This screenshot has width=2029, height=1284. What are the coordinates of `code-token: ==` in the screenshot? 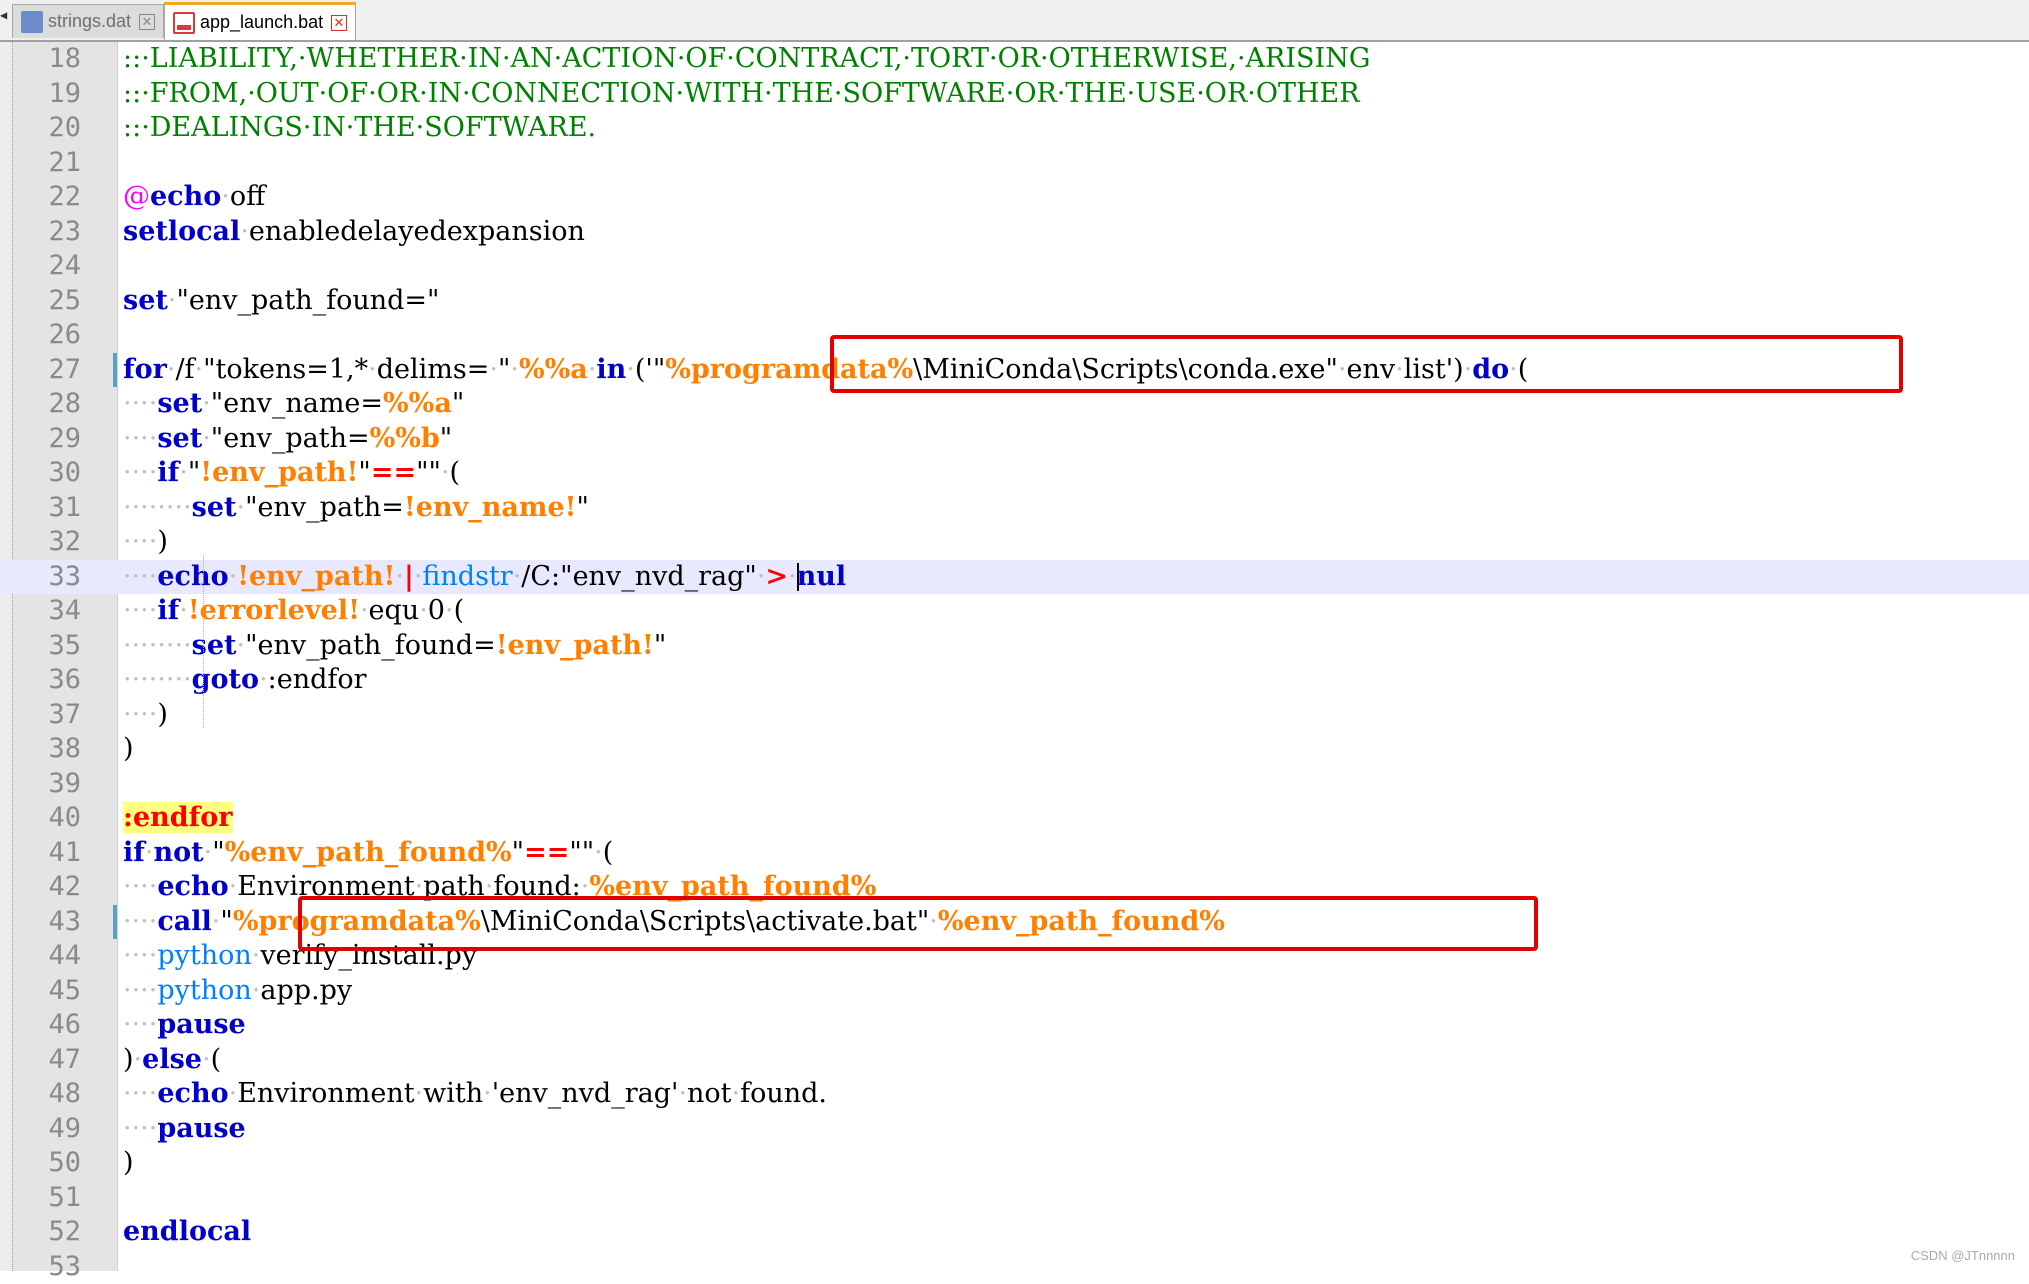 It's located at (547, 852).